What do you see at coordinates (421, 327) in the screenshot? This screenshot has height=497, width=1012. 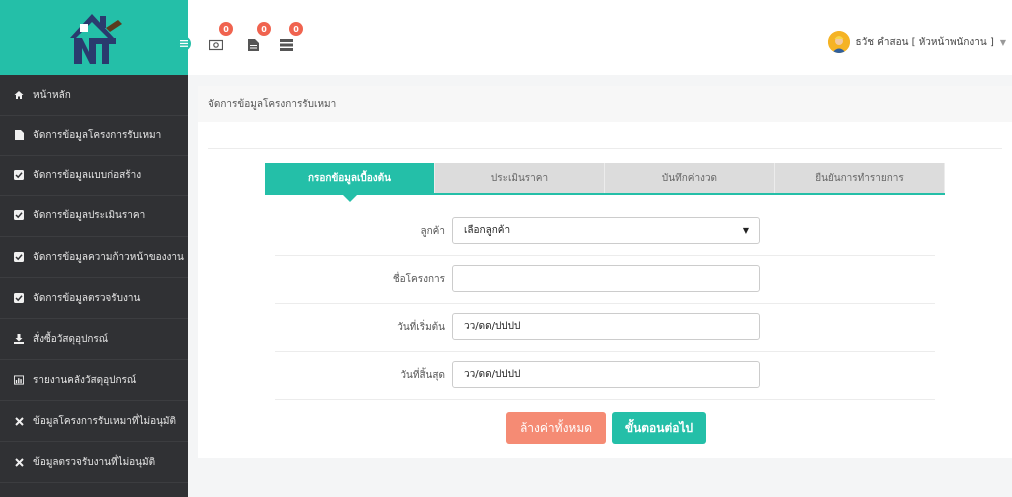 I see `start-date-label: วันที่เริ่มต้น` at bounding box center [421, 327].